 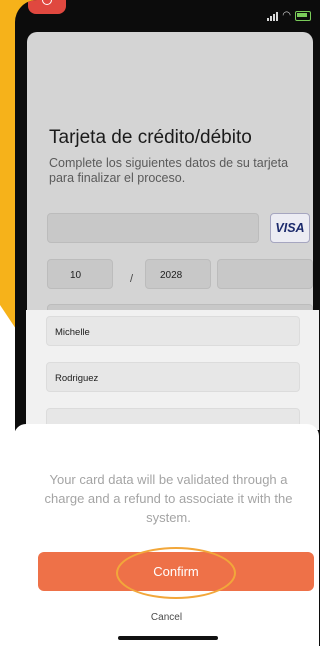 I want to click on first-name-field: Michelle, so click(x=173, y=331).